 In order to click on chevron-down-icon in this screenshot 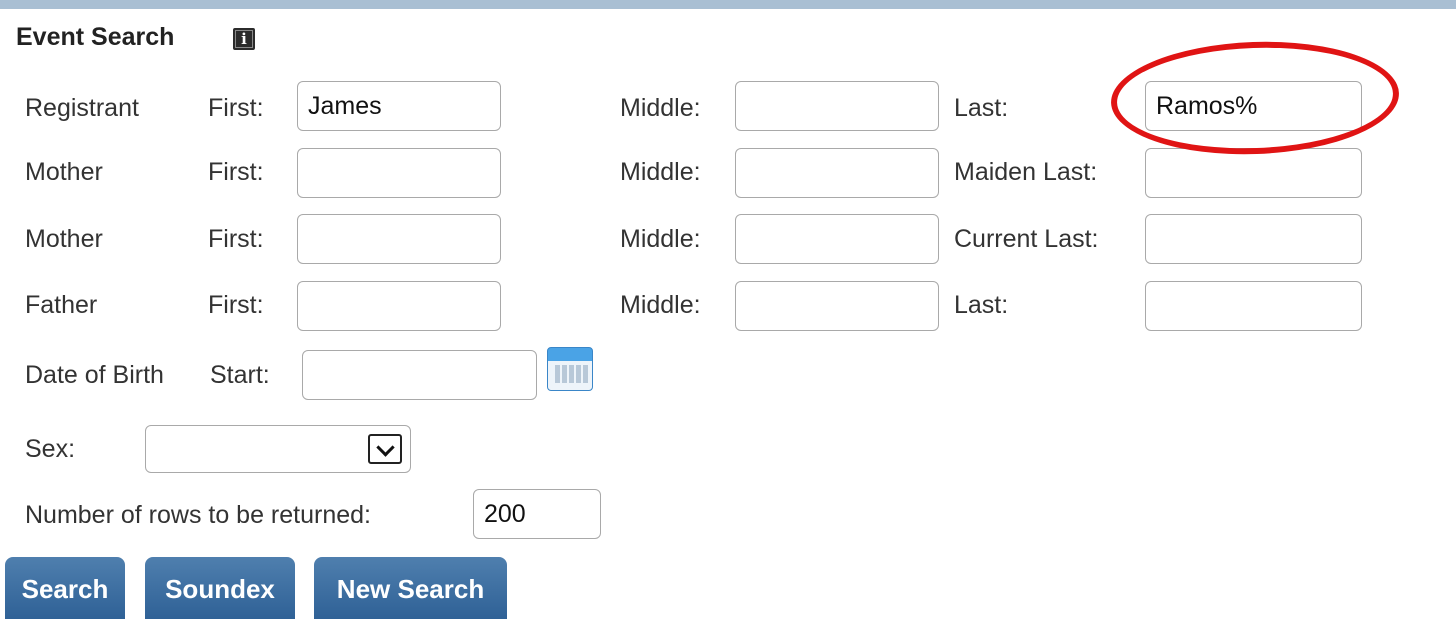, I will do `click(385, 449)`.